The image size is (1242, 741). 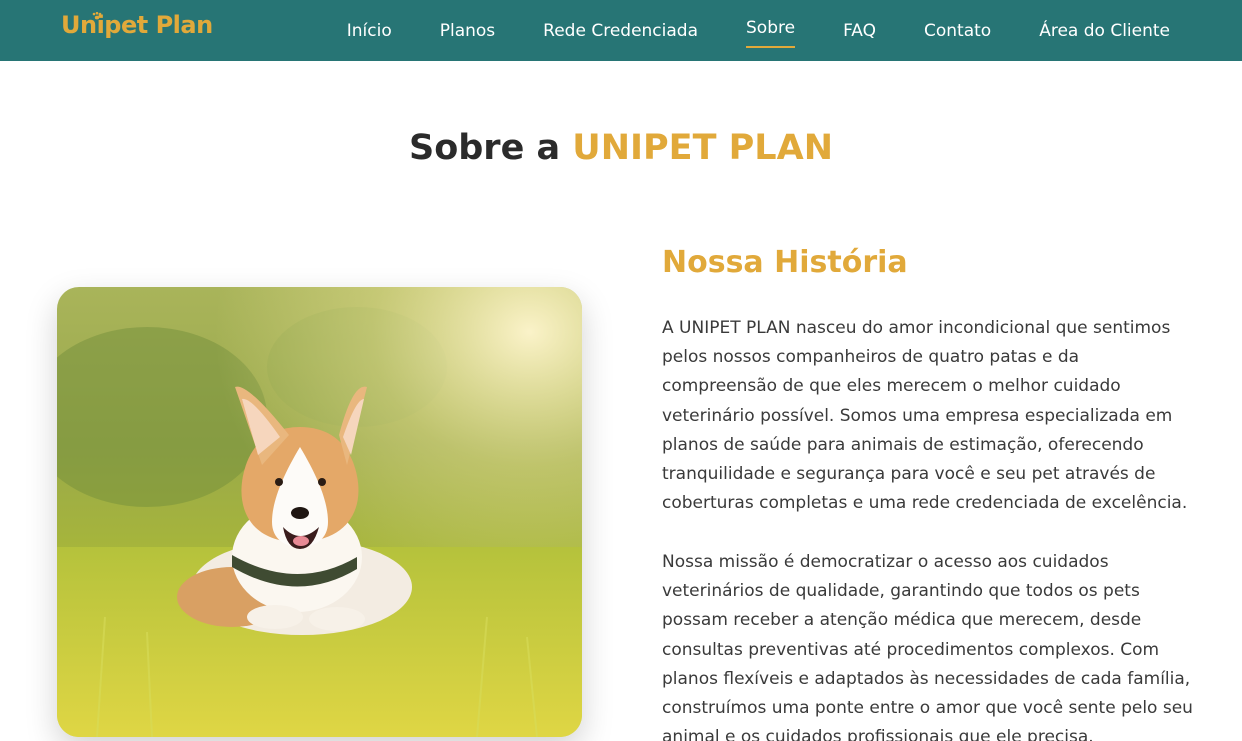 What do you see at coordinates (957, 31) in the screenshot?
I see `nav-link-contato: Contato` at bounding box center [957, 31].